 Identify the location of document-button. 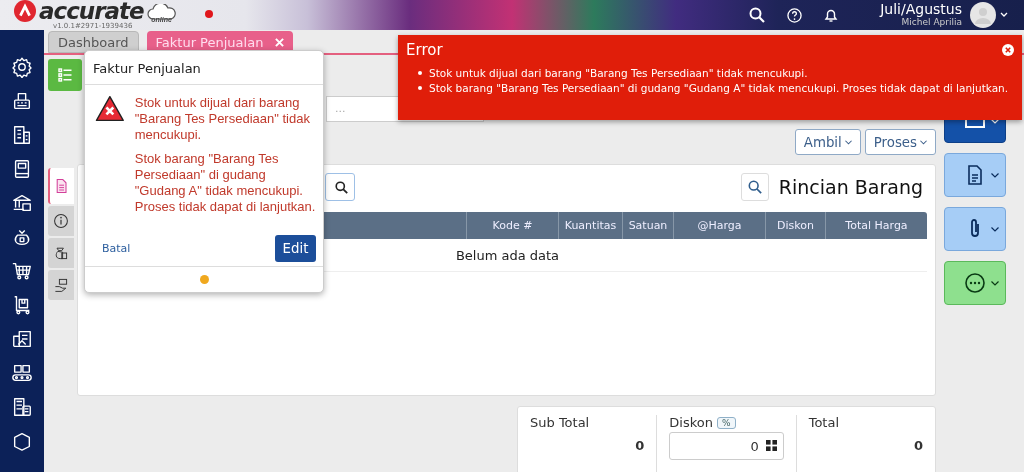
(975, 175).